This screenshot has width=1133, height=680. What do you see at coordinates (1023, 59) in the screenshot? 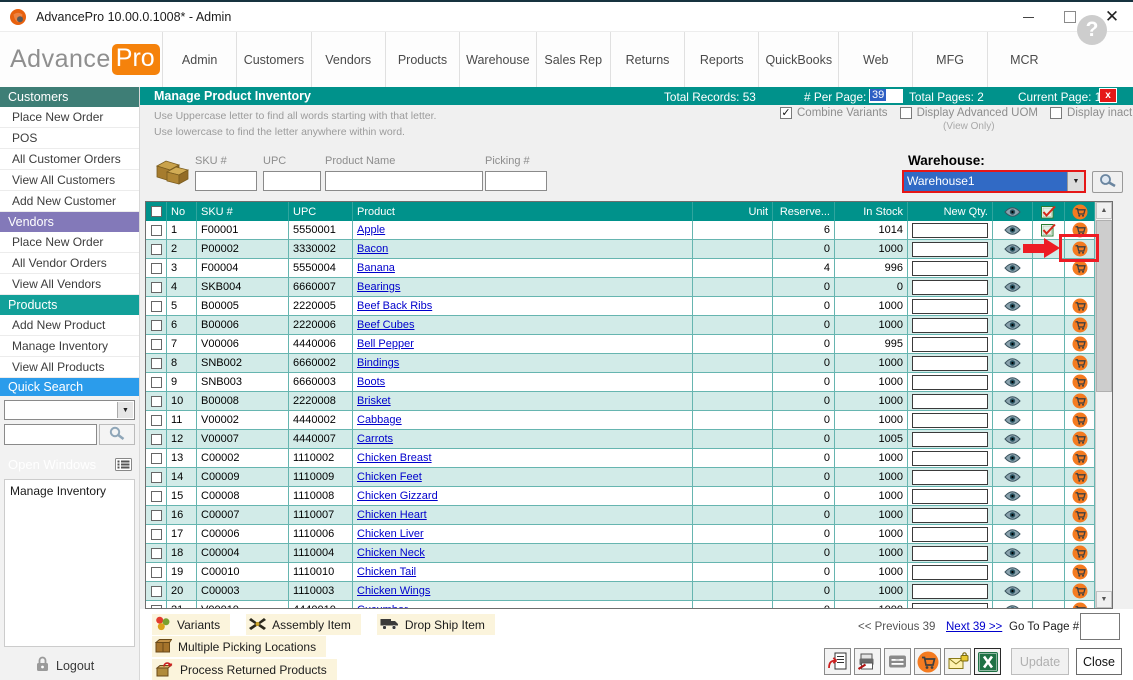
I see `nav-tab-mcr: MCR` at bounding box center [1023, 59].